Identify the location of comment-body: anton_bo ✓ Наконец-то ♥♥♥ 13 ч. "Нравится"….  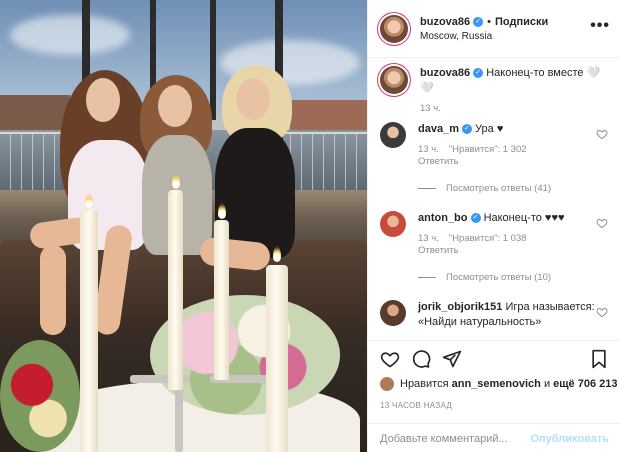
(515, 233).